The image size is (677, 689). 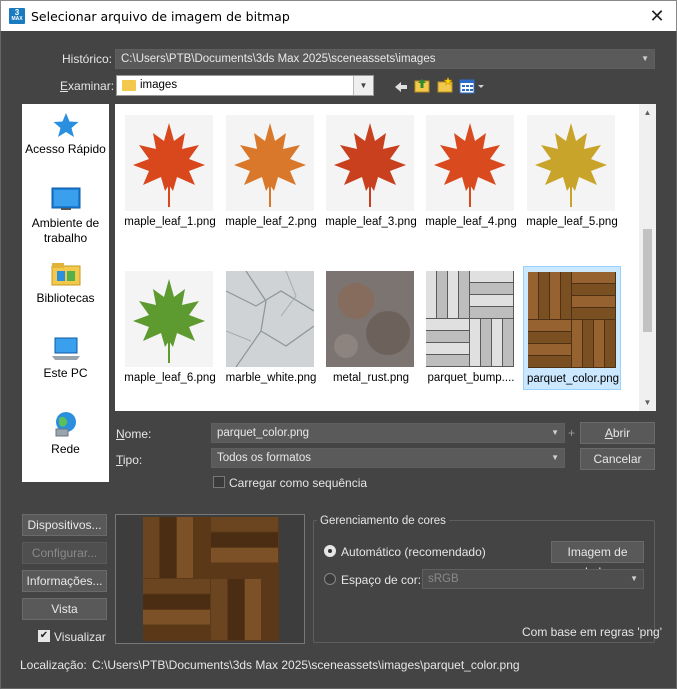 I want to click on libraries-icon, so click(x=65, y=274).